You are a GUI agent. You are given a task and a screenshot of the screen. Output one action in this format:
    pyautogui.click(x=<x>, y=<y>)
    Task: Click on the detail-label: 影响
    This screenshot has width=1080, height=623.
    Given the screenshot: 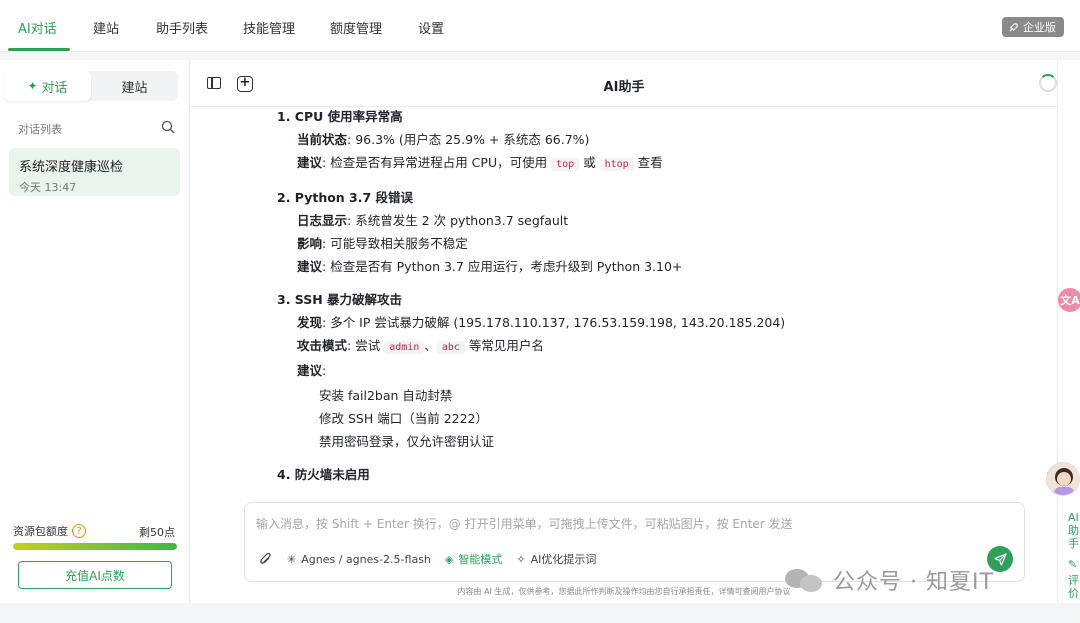 What is the action you would take?
    pyautogui.click(x=310, y=243)
    